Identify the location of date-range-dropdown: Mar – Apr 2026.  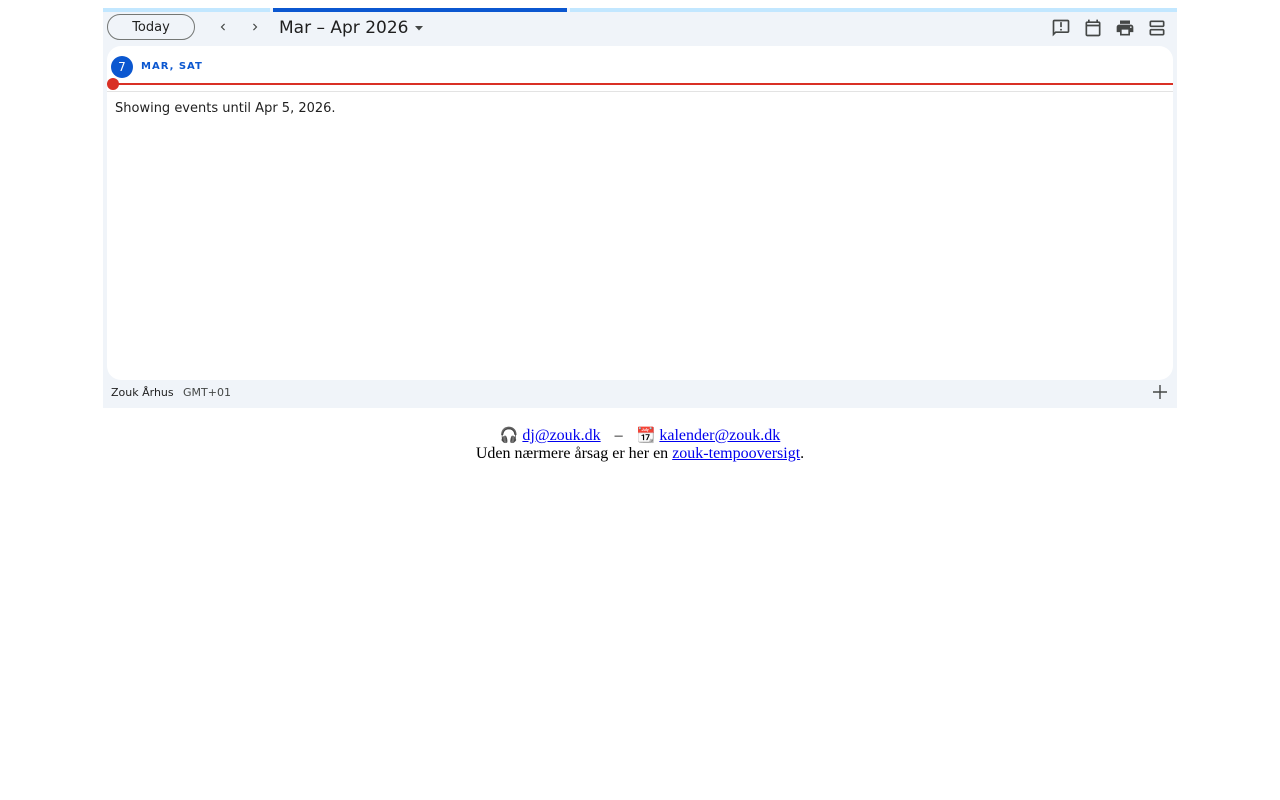
(351, 28).